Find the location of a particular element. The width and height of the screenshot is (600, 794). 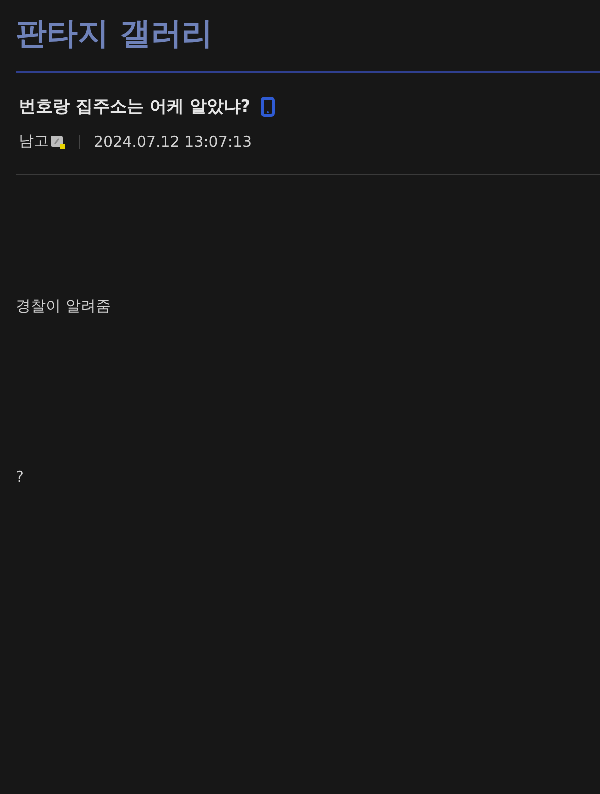

author-name: 남고 is located at coordinates (34, 141).